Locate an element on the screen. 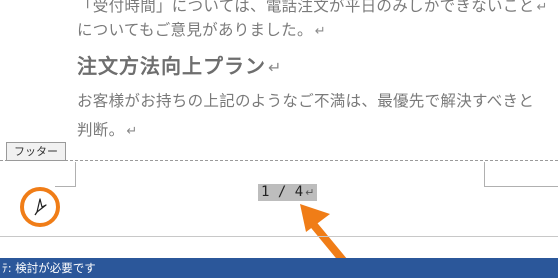 The height and width of the screenshot is (278, 558). mouse-pointer-icon is located at coordinates (40, 207).